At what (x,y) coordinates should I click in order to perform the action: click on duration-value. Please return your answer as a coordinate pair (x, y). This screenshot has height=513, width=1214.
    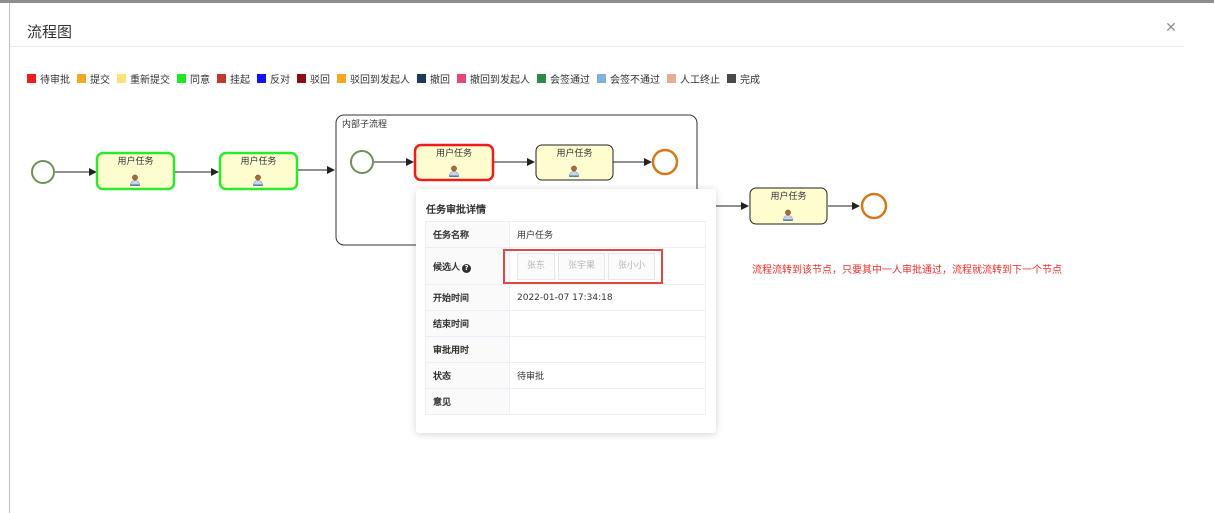
    Looking at the image, I should click on (607, 349).